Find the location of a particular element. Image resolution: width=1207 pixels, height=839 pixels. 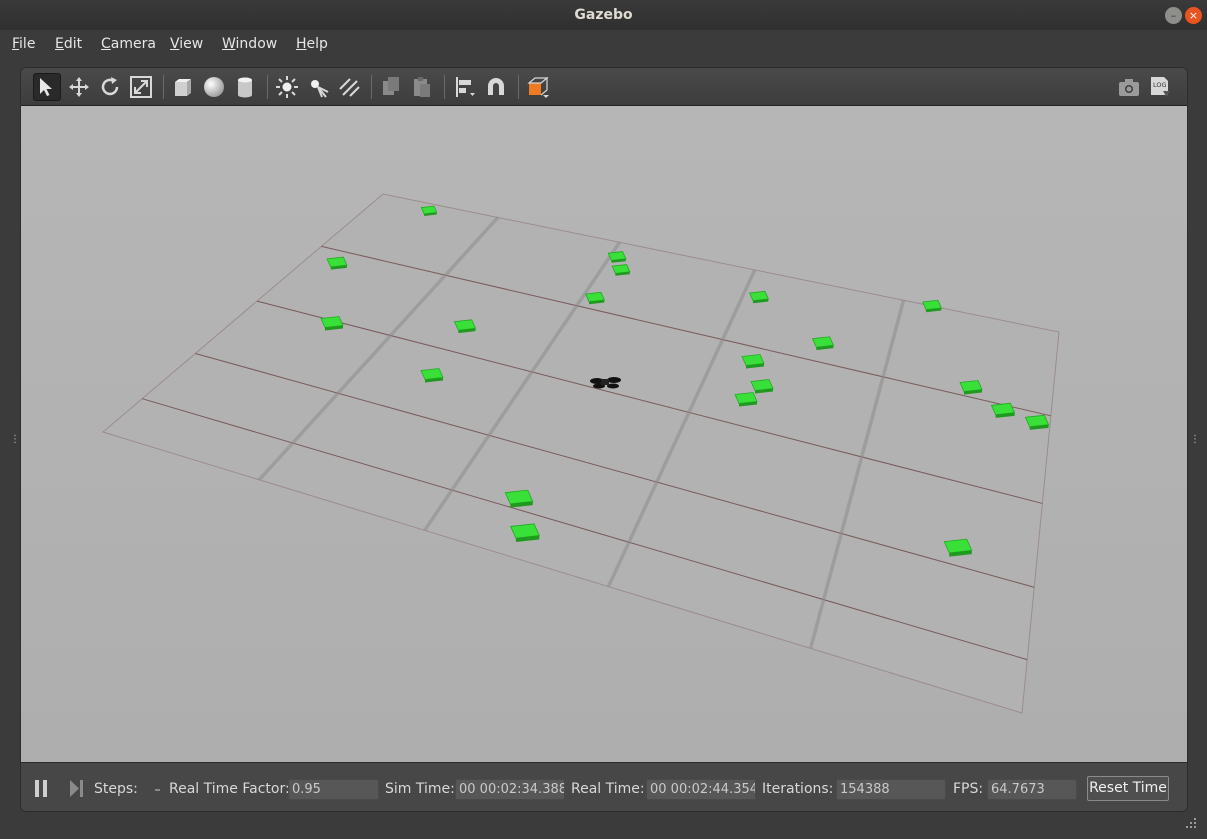

cylinder-icon is located at coordinates (245, 87).